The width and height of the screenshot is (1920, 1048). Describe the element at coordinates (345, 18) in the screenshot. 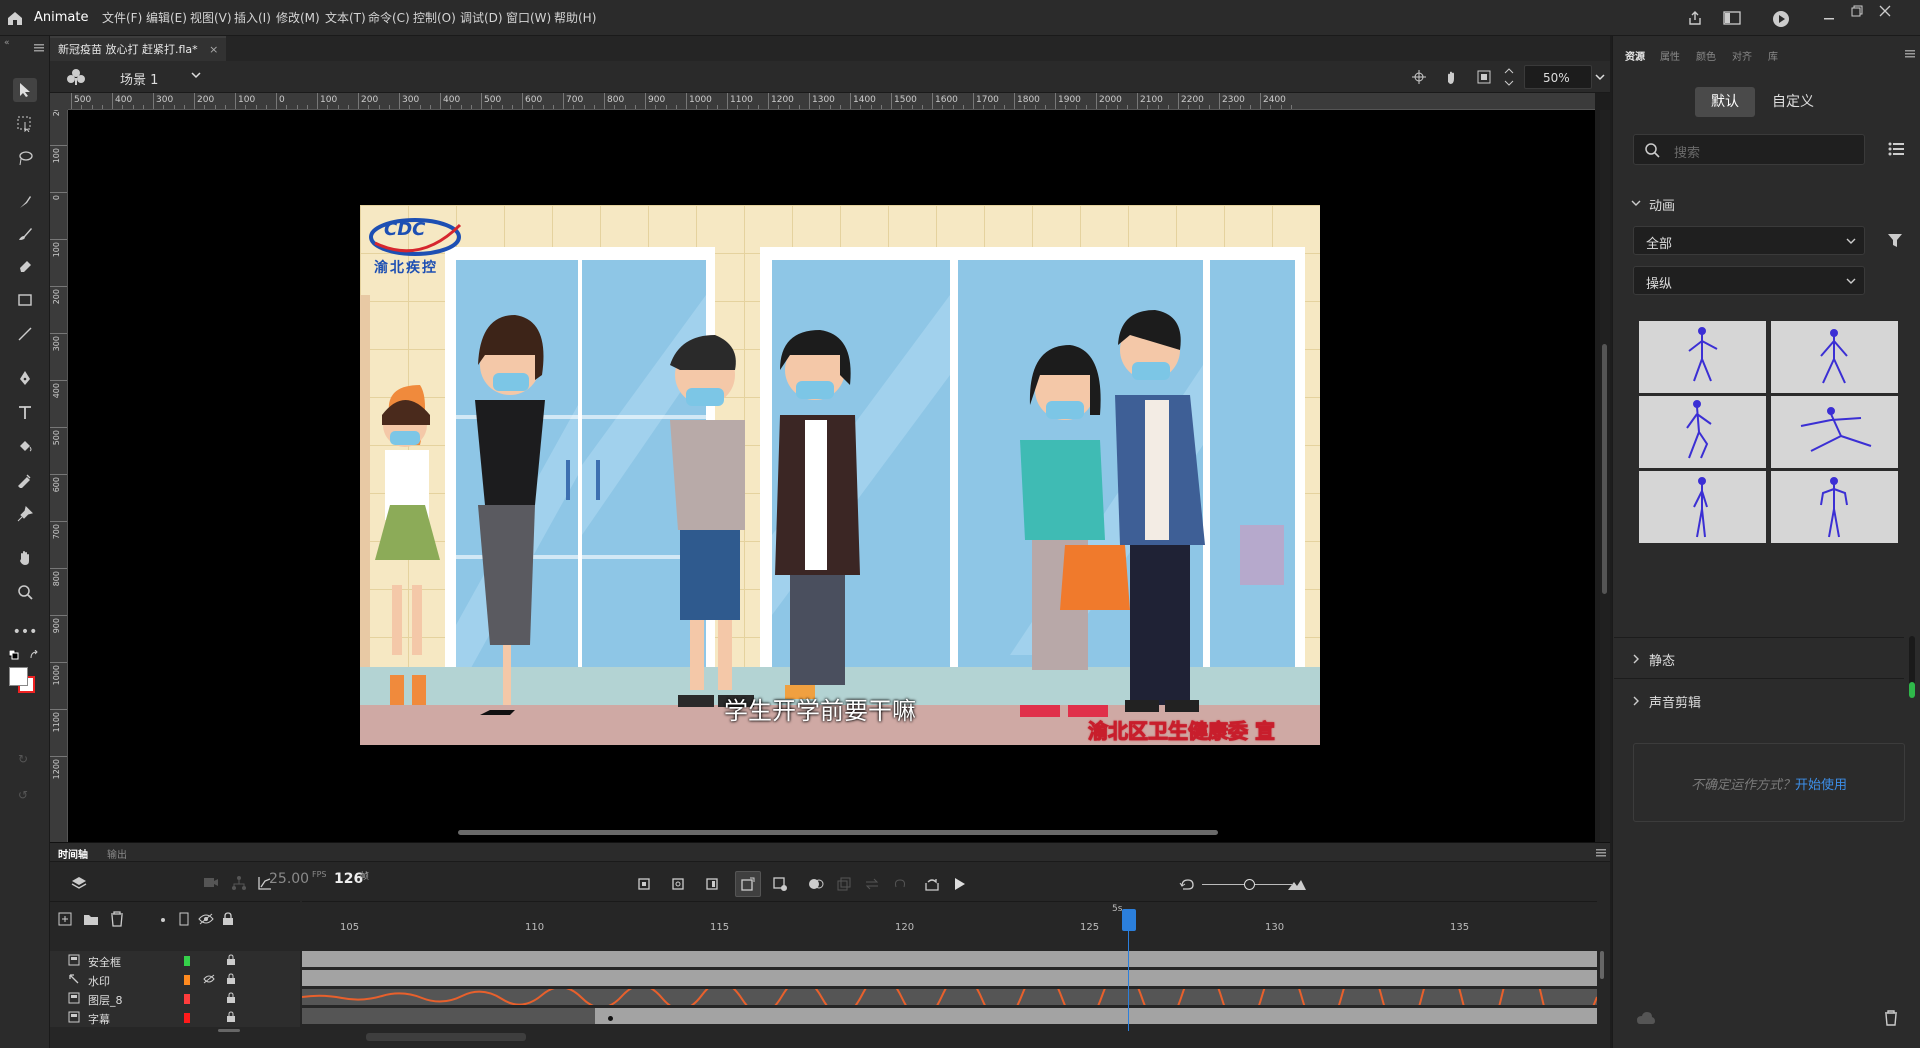

I see `menu-text: 文本(T)` at that location.